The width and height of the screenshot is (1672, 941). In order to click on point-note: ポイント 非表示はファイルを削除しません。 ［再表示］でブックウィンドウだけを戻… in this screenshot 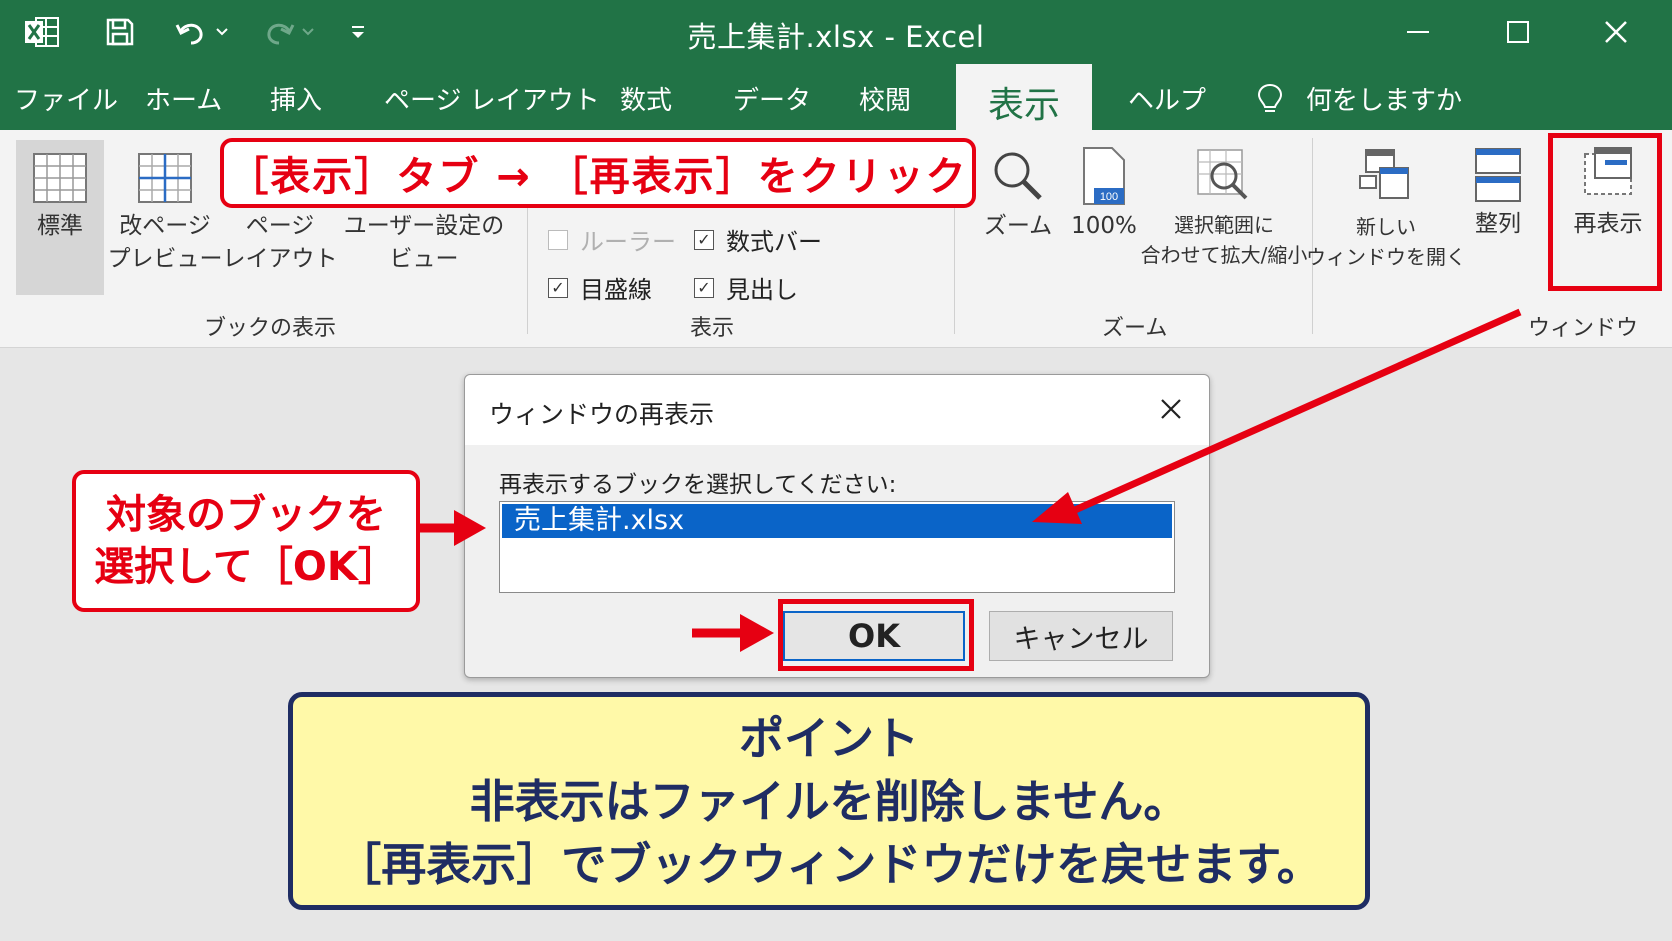, I will do `click(829, 801)`.